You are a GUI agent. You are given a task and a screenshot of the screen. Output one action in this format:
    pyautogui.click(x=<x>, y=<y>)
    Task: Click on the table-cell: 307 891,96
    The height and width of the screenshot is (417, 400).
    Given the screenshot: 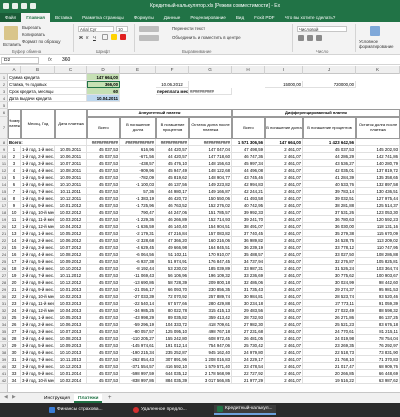 What is the action you would take?
    pyautogui.click(x=172, y=359)
    